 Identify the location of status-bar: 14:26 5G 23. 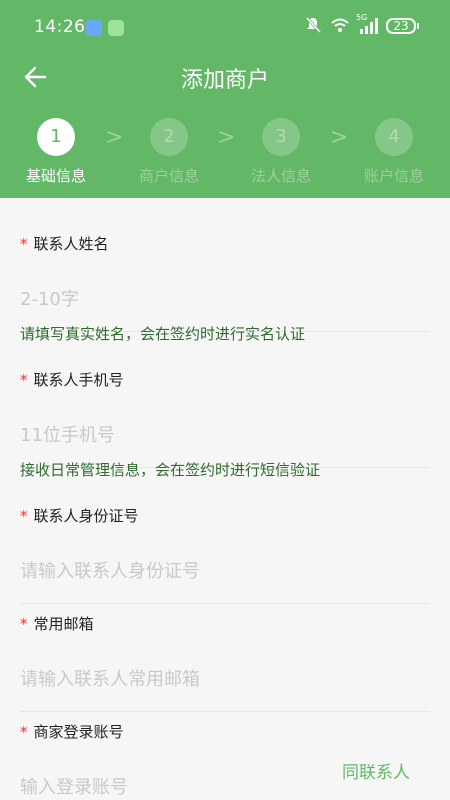
(225, 27).